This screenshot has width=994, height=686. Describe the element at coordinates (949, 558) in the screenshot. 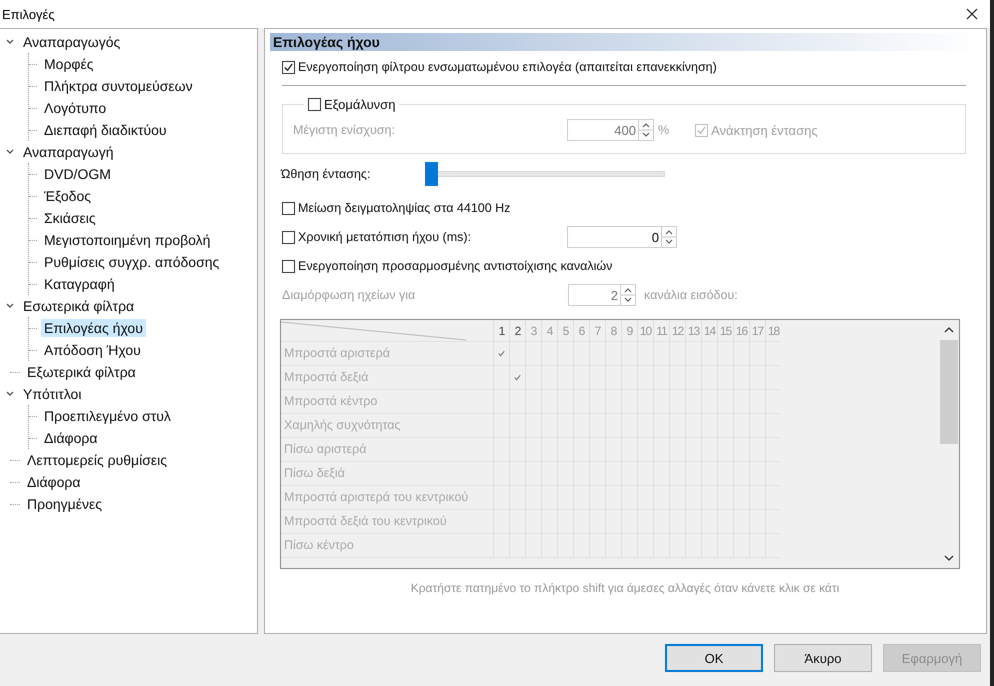

I see `scroll-down-icon` at that location.